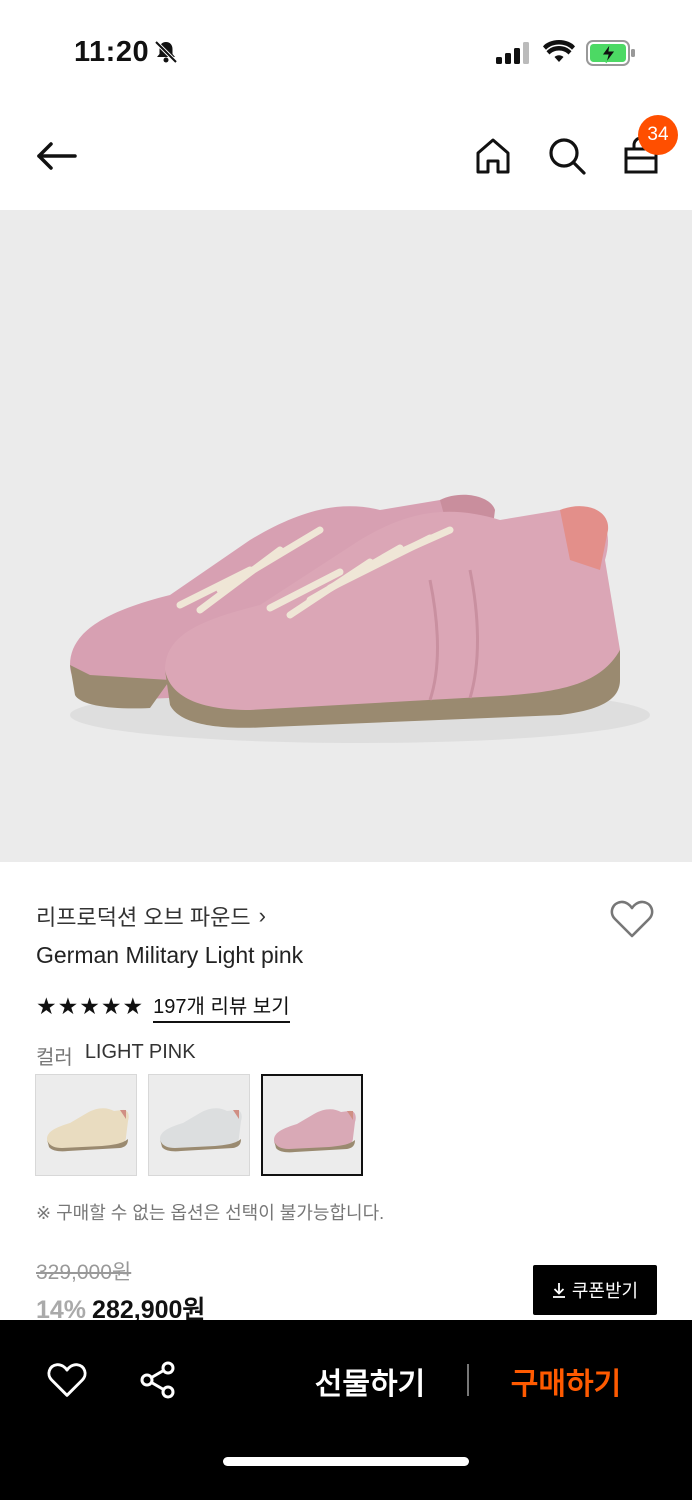 The image size is (692, 1500). I want to click on swatch-grey, so click(199, 1125).